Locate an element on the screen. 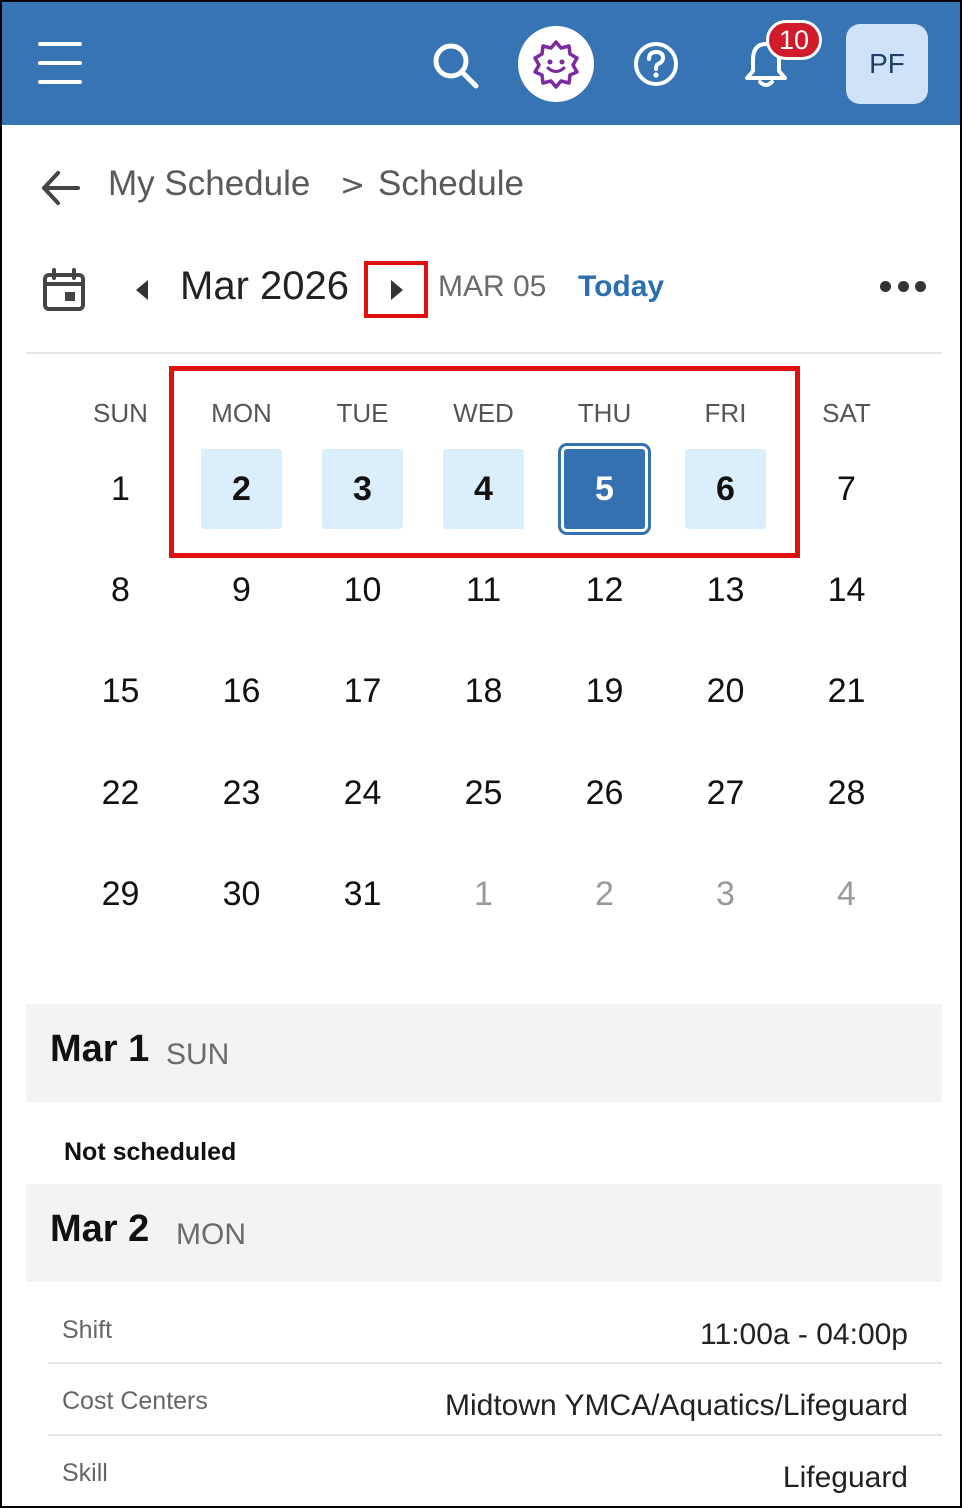  detail-value: Midtown YMCA/Aquatics/Lifeguard is located at coordinates (676, 1405).